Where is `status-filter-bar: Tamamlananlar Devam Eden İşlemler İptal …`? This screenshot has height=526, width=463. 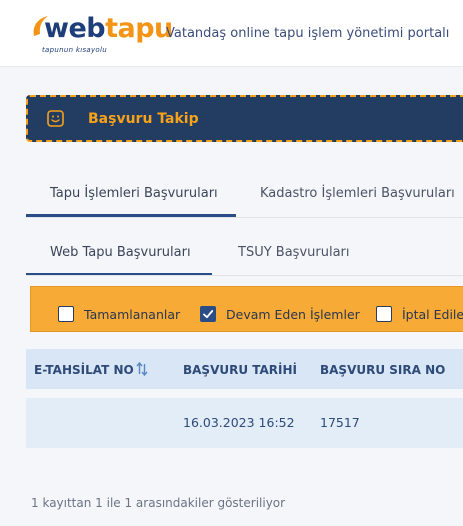 status-filter-bar: Tamamlananlar Devam Eden İşlemler İptal … is located at coordinates (246, 309).